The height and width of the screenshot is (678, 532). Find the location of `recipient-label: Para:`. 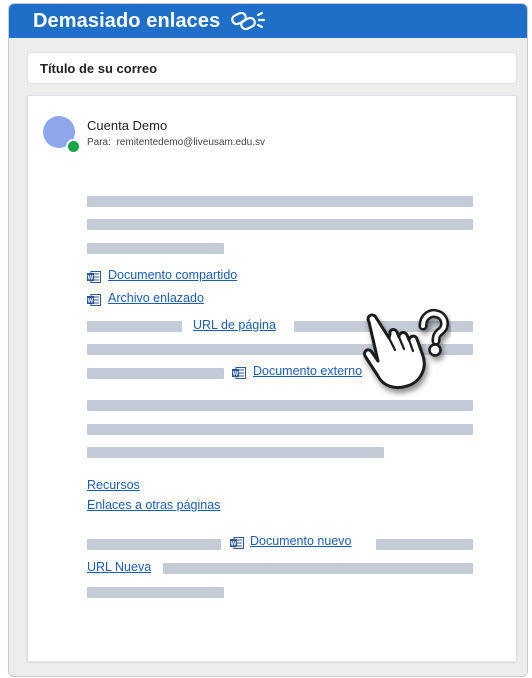

recipient-label: Para: is located at coordinates (99, 142).